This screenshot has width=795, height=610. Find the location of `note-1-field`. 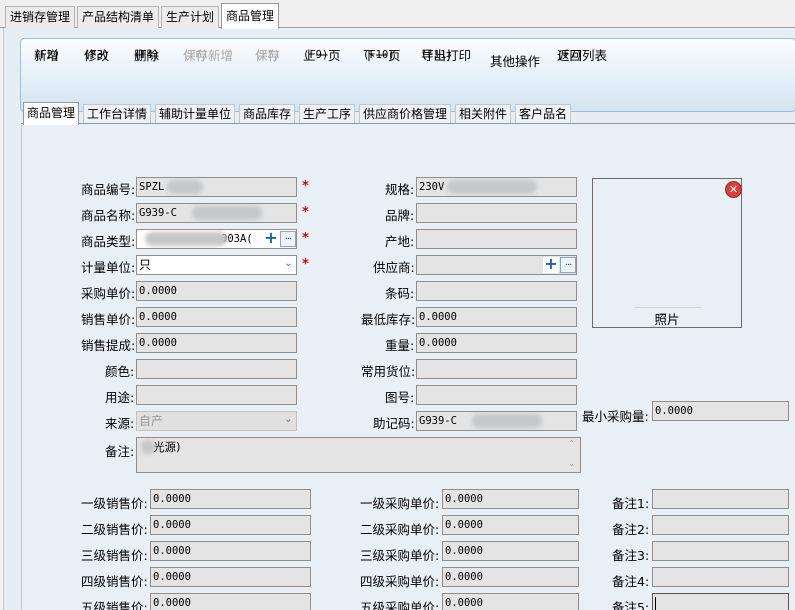

note-1-field is located at coordinates (720, 499).